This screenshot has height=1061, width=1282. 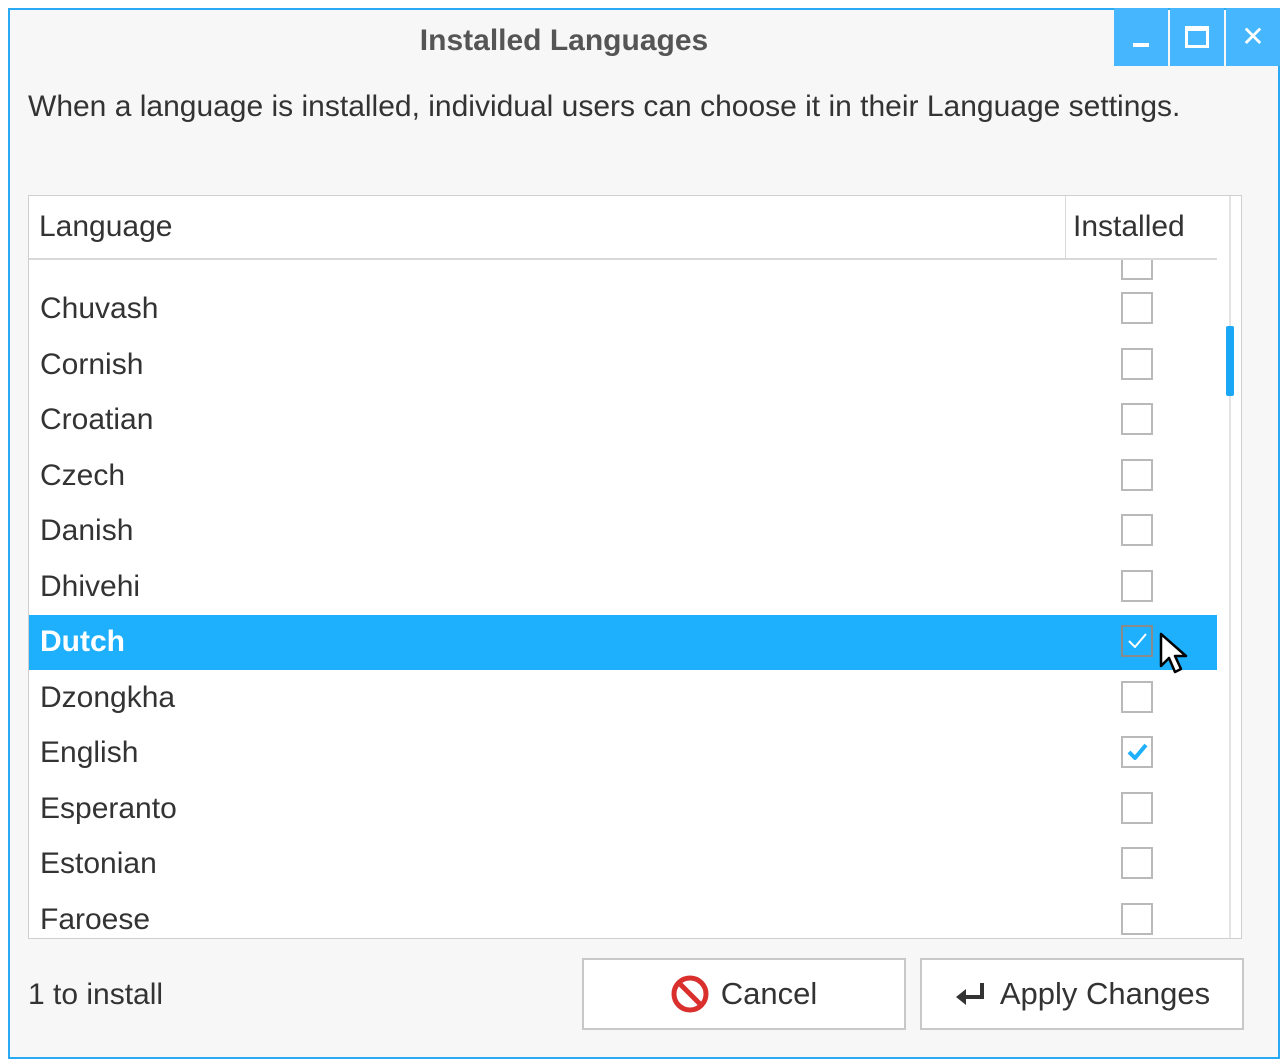 What do you see at coordinates (564, 40) in the screenshot?
I see `window-title: Installed Languages` at bounding box center [564, 40].